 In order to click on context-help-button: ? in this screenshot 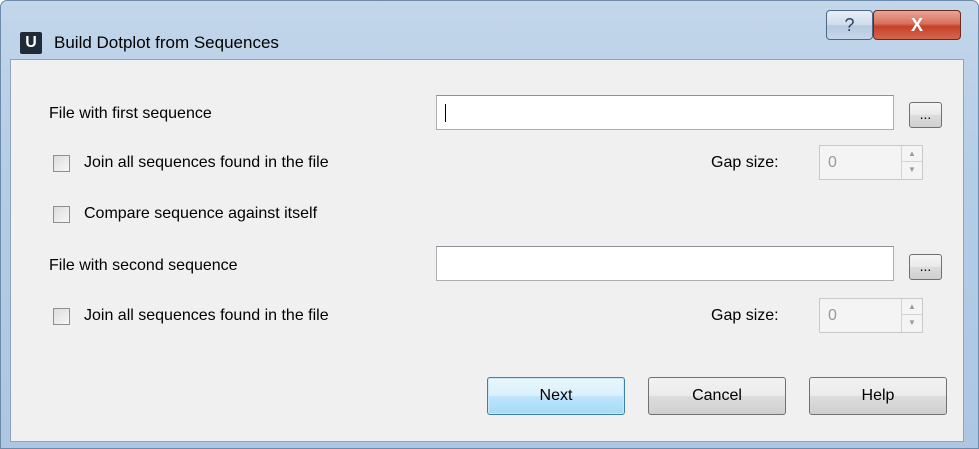, I will do `click(849, 25)`.